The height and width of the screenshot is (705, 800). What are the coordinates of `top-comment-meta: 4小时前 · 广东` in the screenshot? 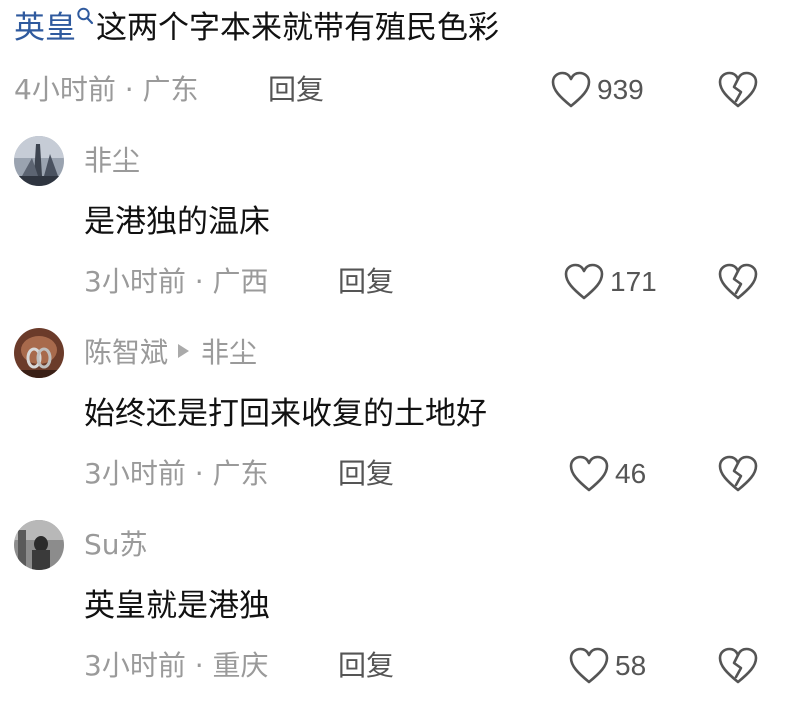 It's located at (106, 89).